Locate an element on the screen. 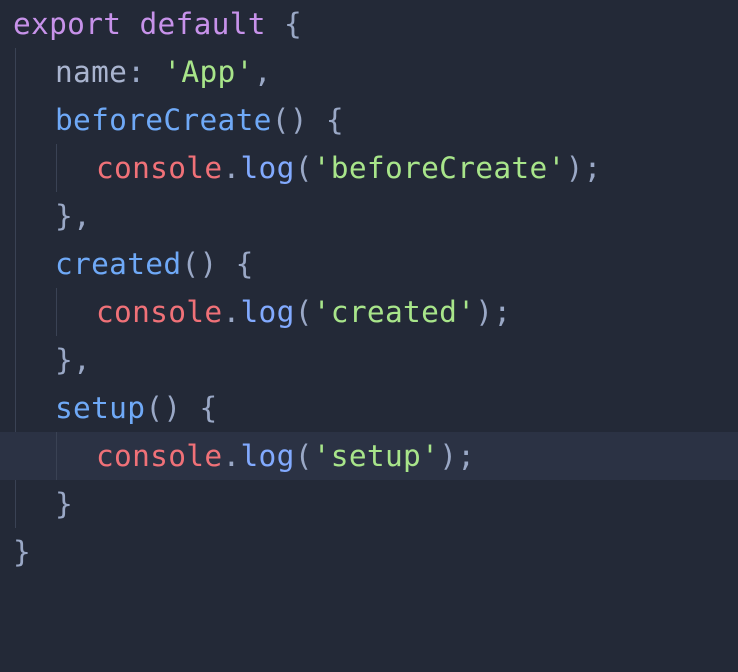 This screenshot has width=738, height=672. string-literal: 'beforeCreate' is located at coordinates (439, 168).